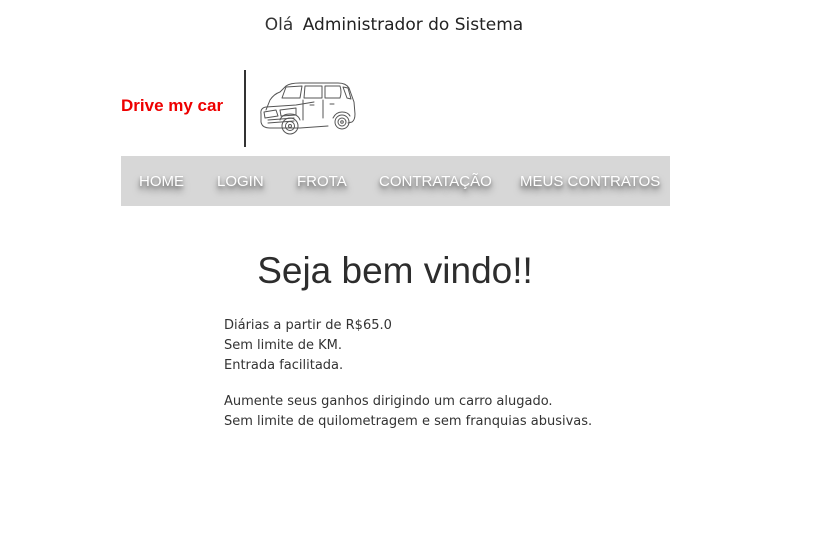 Image resolution: width=826 pixels, height=548 pixels. Describe the element at coordinates (395, 270) in the screenshot. I see `page-title: Seja bem vindo!!` at that location.